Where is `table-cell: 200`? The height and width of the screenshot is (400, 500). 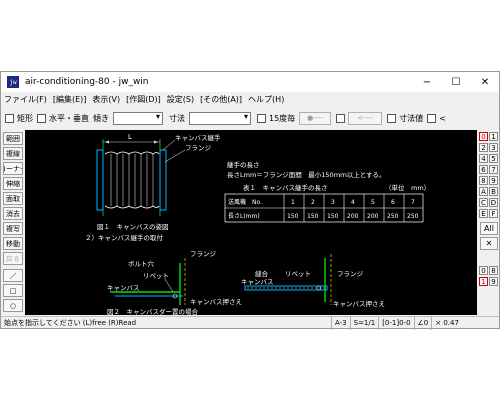 table-cell: 200 is located at coordinates (353, 216).